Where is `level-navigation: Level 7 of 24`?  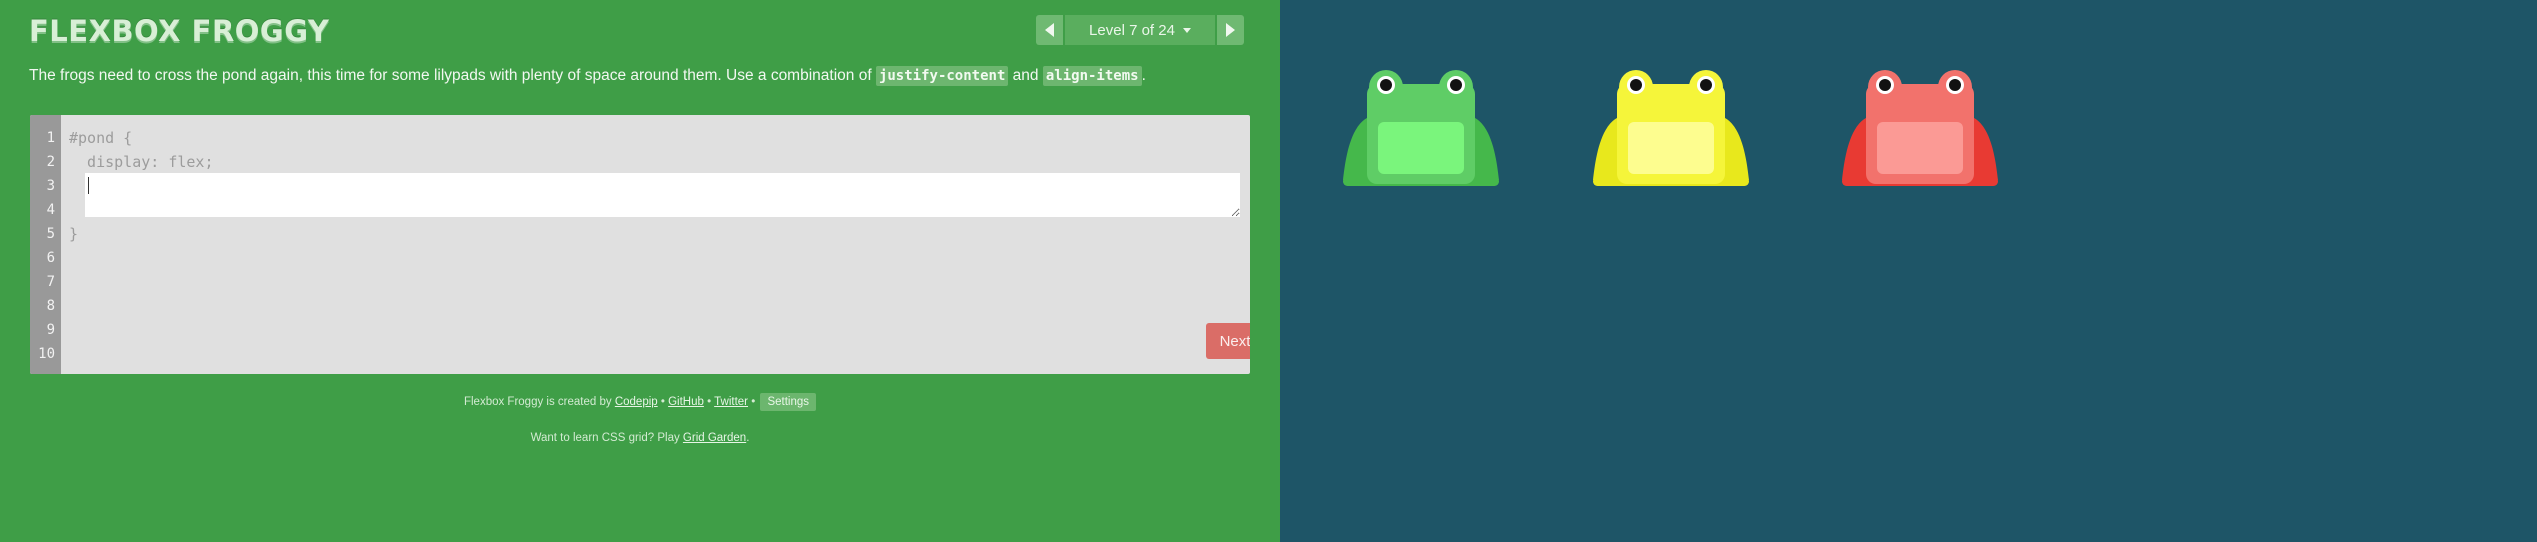 level-navigation: Level 7 of 24 is located at coordinates (1140, 30).